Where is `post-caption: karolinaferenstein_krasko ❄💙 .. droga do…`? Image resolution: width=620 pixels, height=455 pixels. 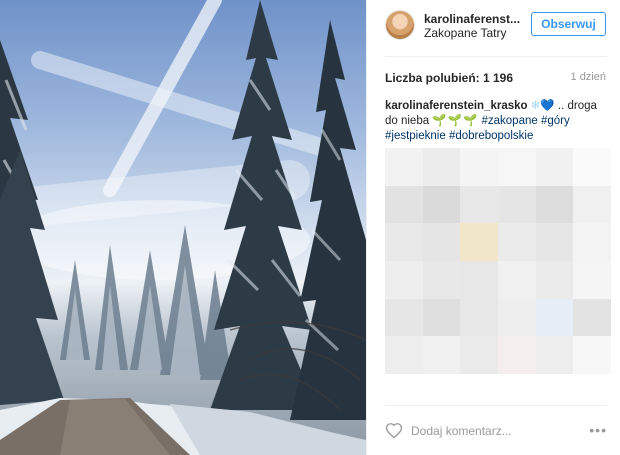
post-caption: karolinaferenstein_krasko ❄💙 .. droga do… is located at coordinates (498, 121).